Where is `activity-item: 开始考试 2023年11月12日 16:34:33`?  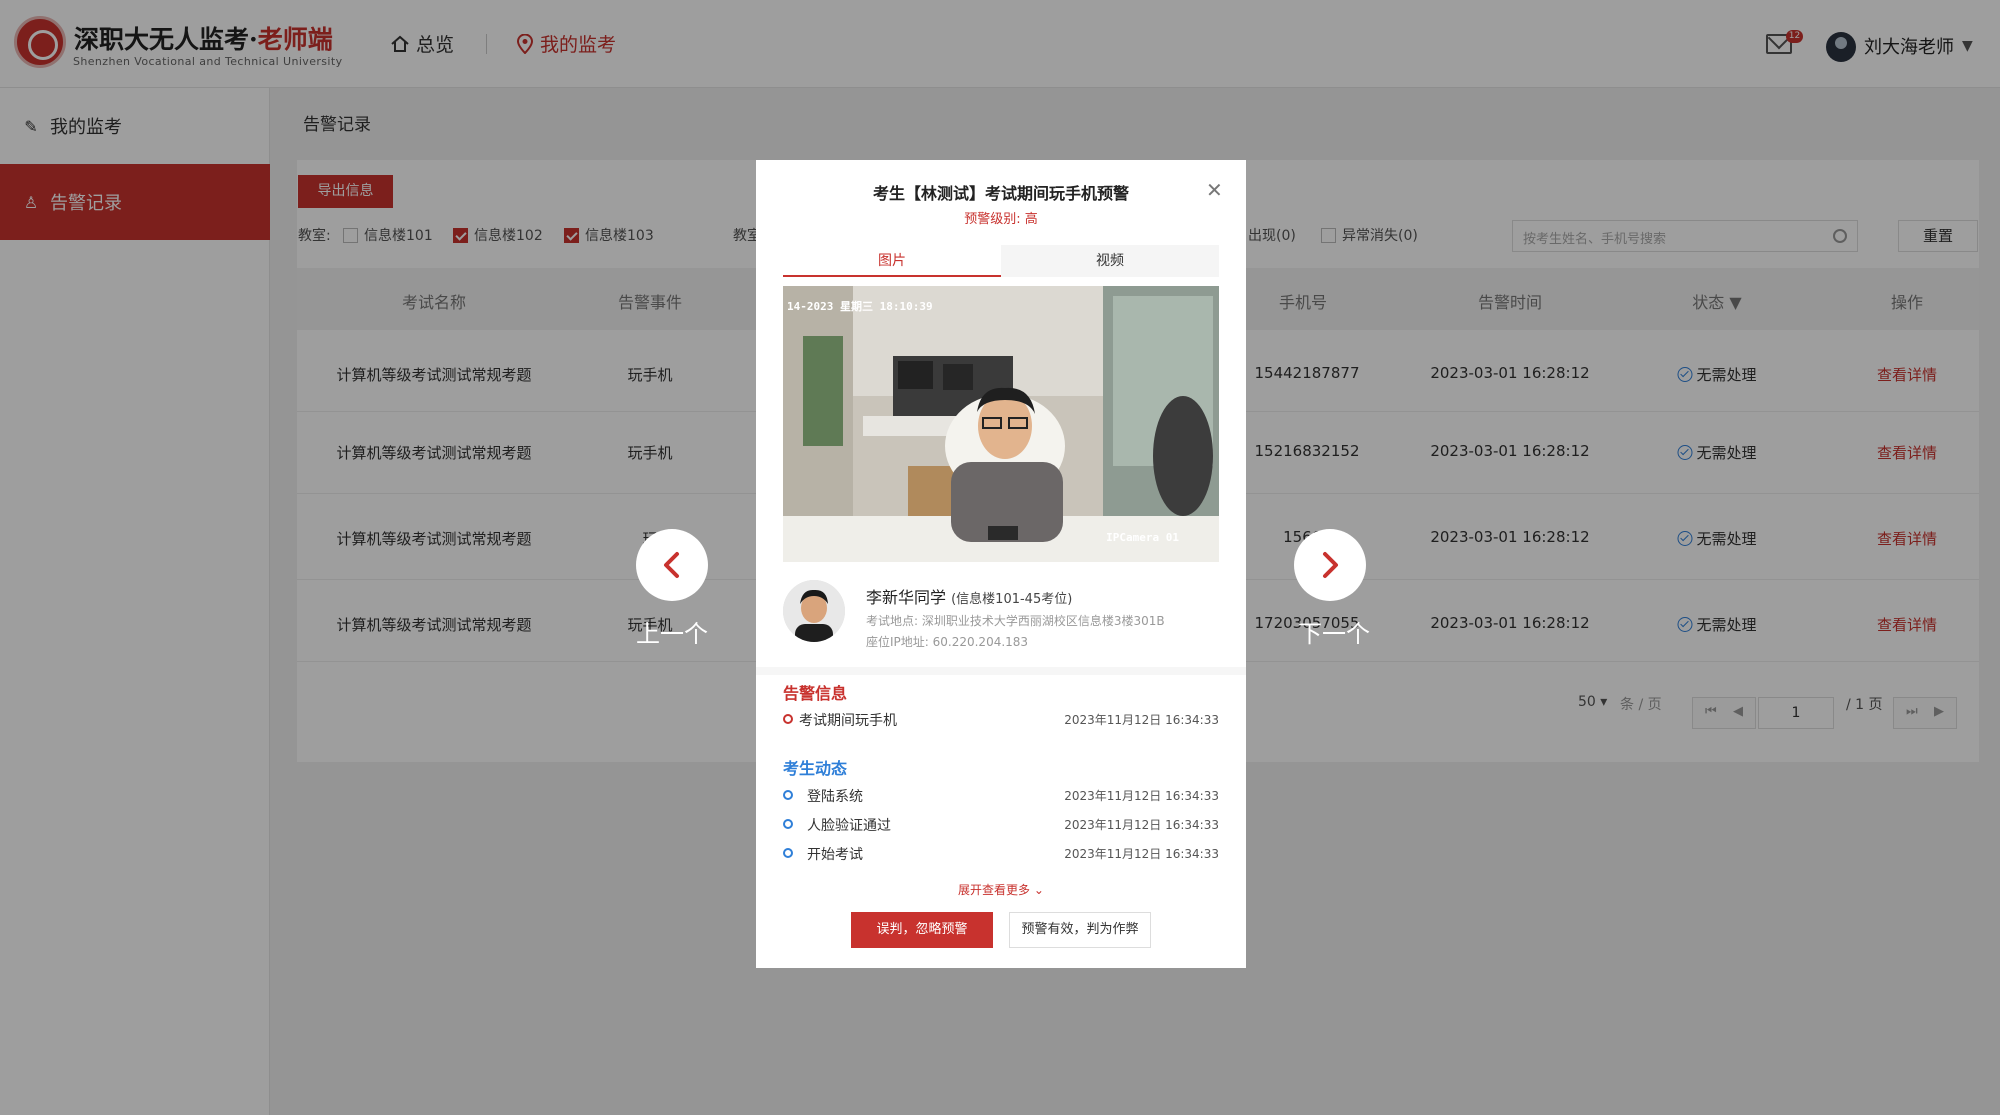 activity-item: 开始考试 2023年11月12日 16:34:33 is located at coordinates (1001, 854).